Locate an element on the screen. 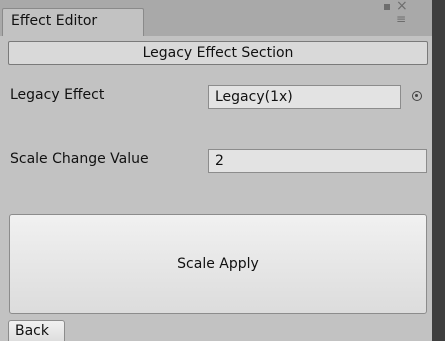  maximize-icon is located at coordinates (387, 7).